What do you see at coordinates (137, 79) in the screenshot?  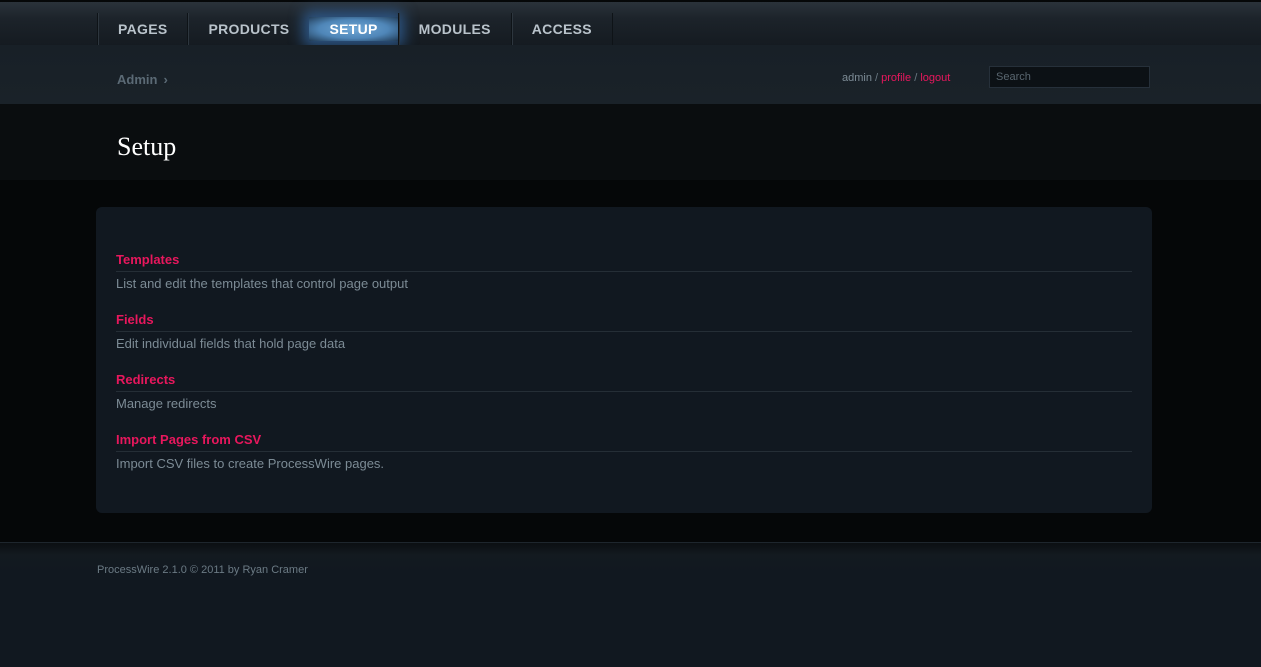 I see `breadcrumb-admin-link: Admin` at bounding box center [137, 79].